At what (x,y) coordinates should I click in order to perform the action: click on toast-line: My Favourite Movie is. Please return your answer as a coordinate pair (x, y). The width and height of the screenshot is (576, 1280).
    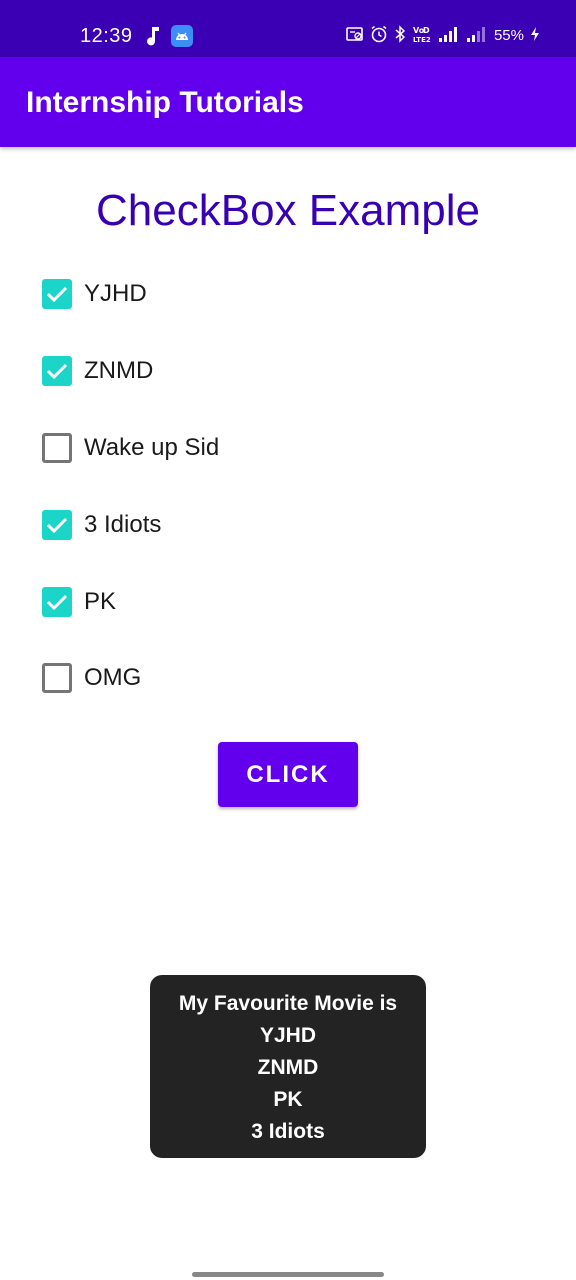
    Looking at the image, I should click on (288, 1003).